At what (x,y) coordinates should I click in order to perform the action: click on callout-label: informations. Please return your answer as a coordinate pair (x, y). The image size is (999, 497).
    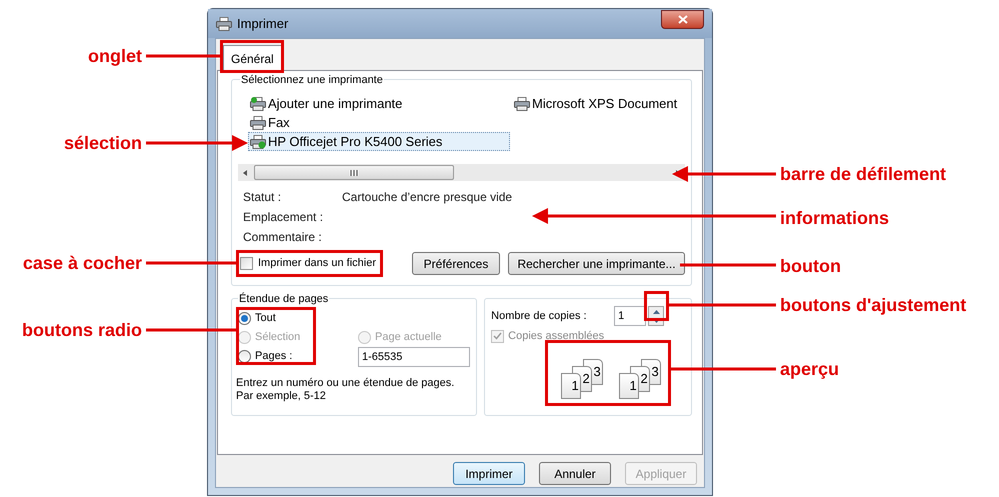
    Looking at the image, I should click on (835, 218).